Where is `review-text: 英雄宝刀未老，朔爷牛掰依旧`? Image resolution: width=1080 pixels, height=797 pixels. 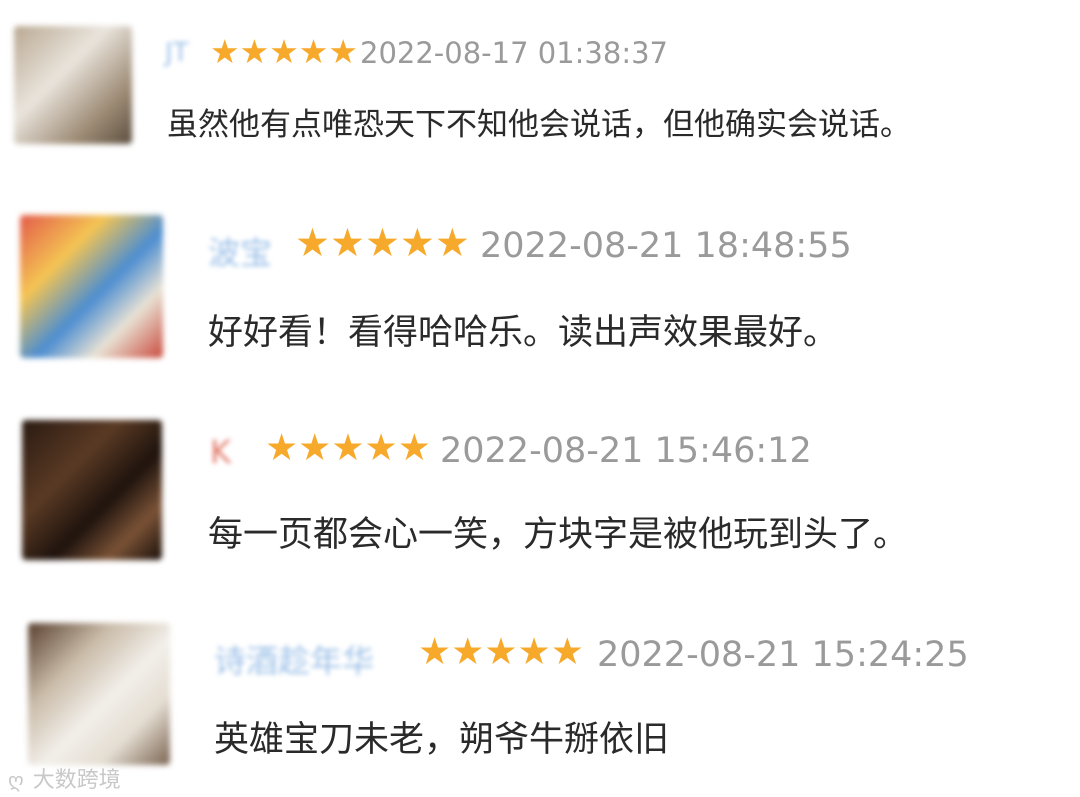 review-text: 英雄宝刀未老，朔爷牛掰依旧 is located at coordinates (442, 740).